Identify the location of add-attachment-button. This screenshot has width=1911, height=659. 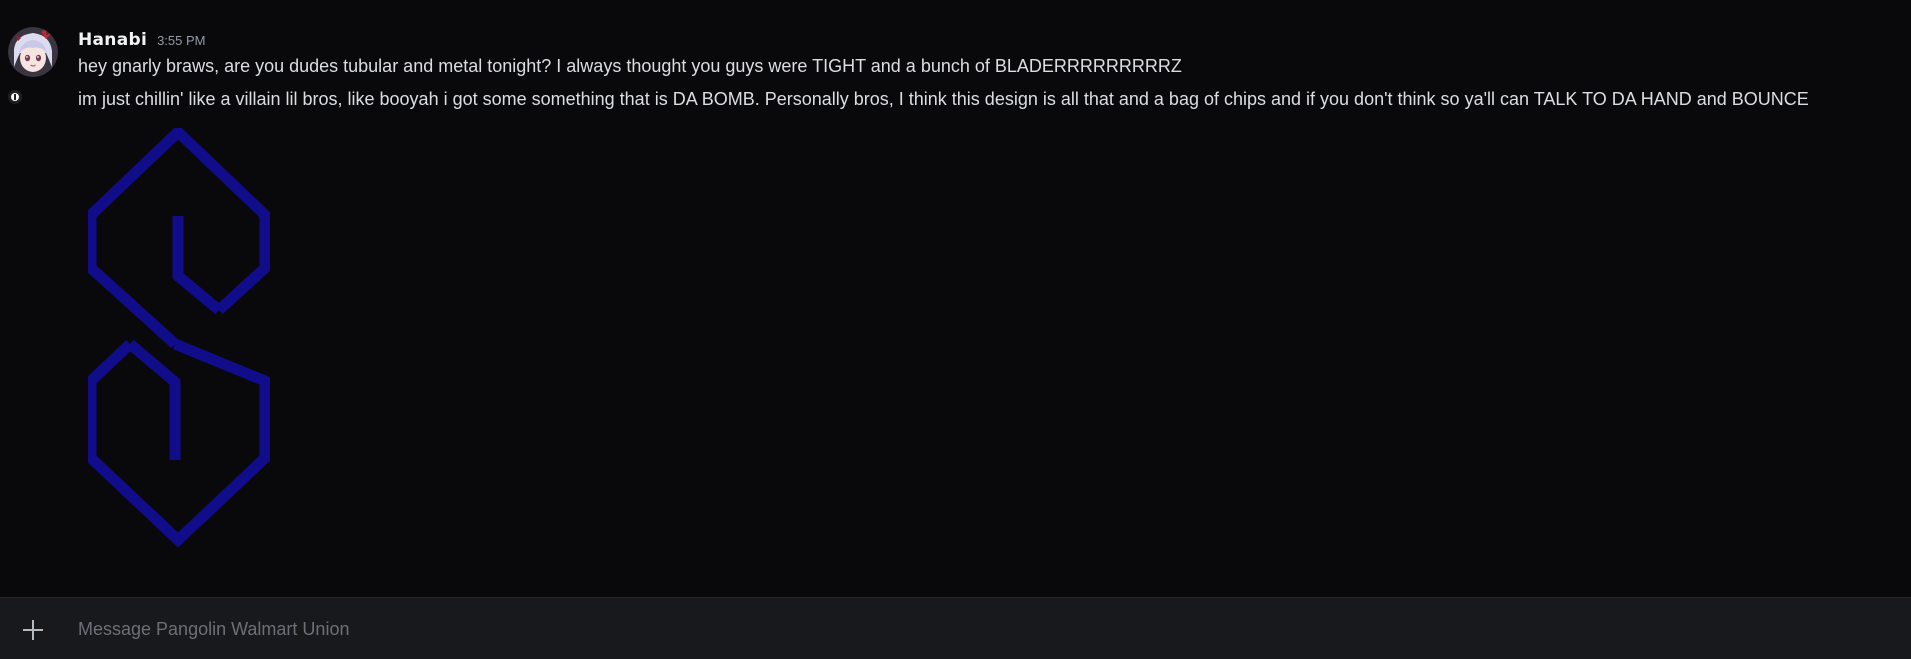
(33, 630).